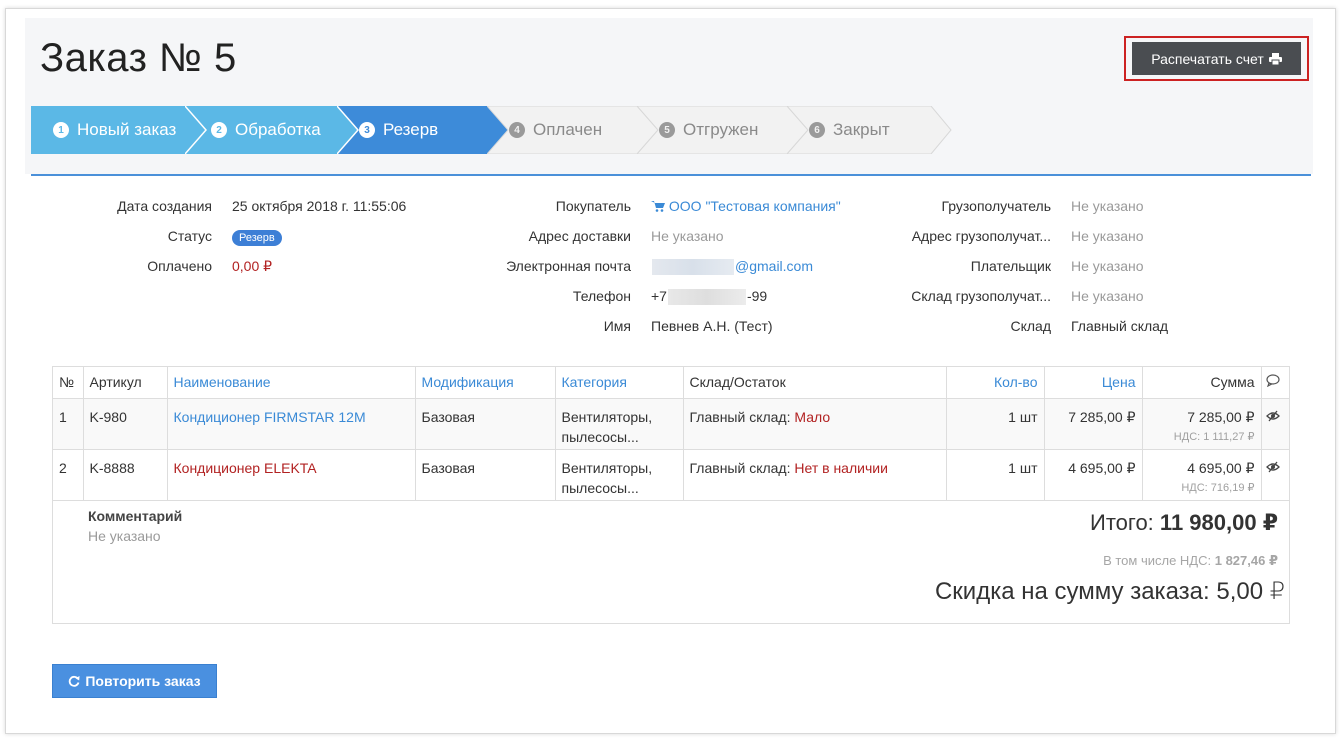  I want to click on status-badge: Резерв, so click(257, 238).